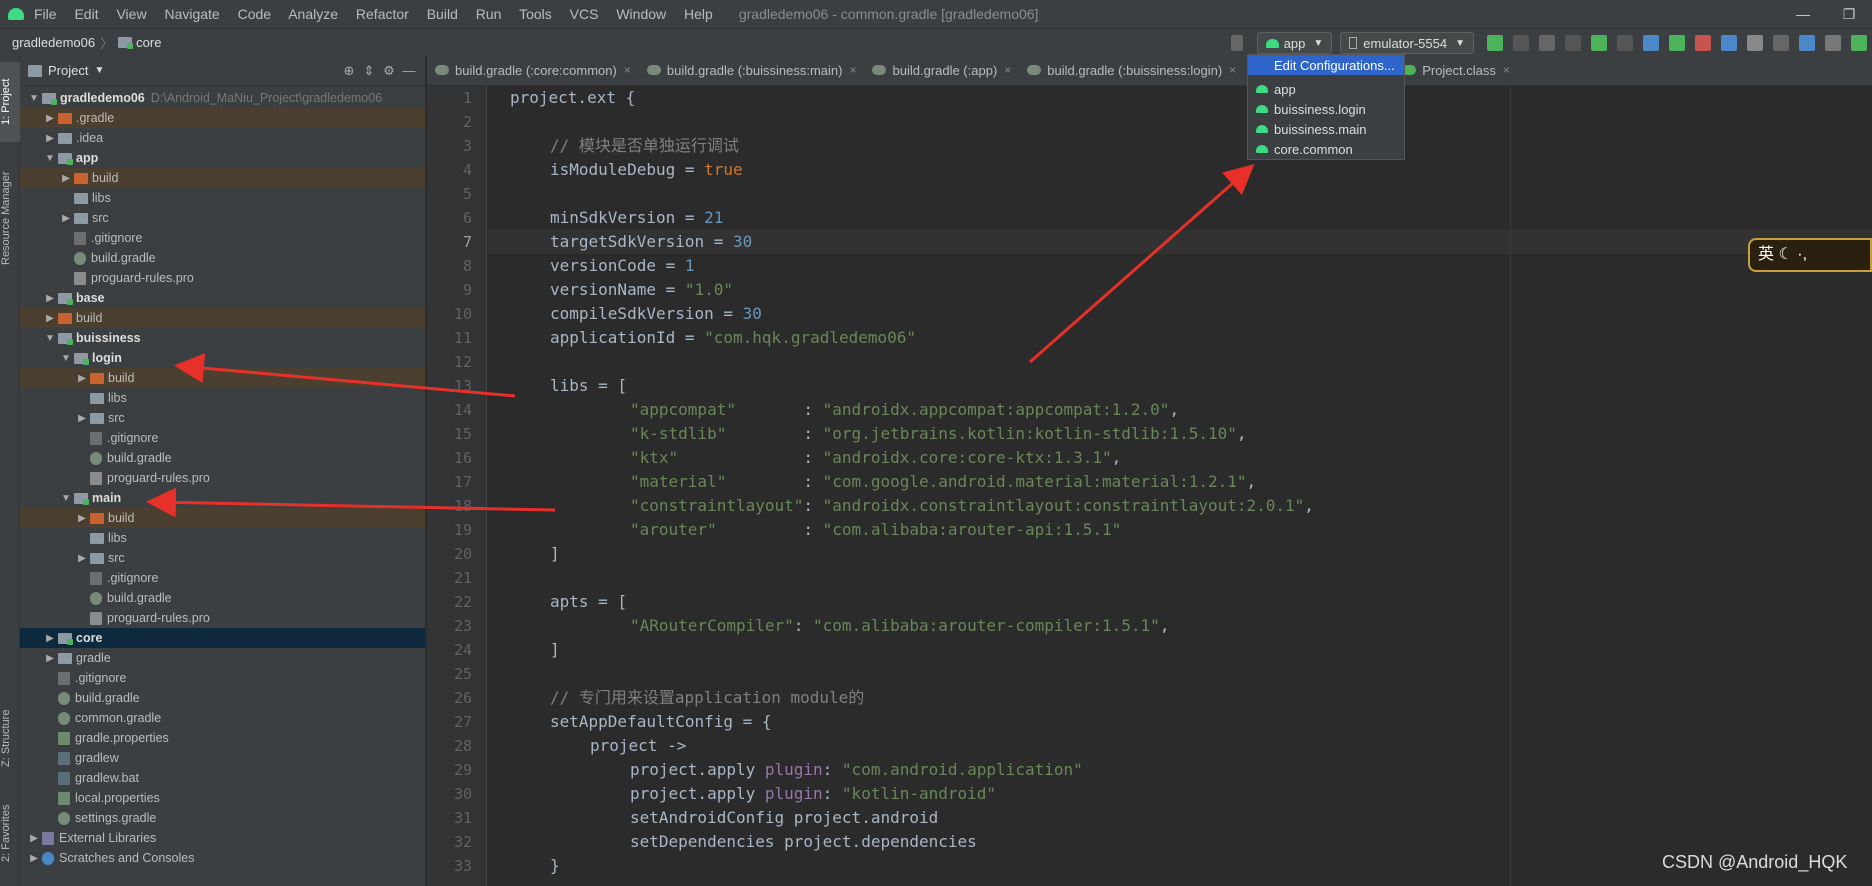  I want to click on tab-core-common: build.gradle (:core:common) ×, so click(533, 70).